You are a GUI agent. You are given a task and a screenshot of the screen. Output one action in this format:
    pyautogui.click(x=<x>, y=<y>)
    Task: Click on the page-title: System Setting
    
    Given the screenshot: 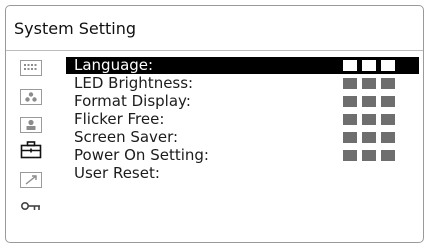 What is the action you would take?
    pyautogui.click(x=75, y=28)
    